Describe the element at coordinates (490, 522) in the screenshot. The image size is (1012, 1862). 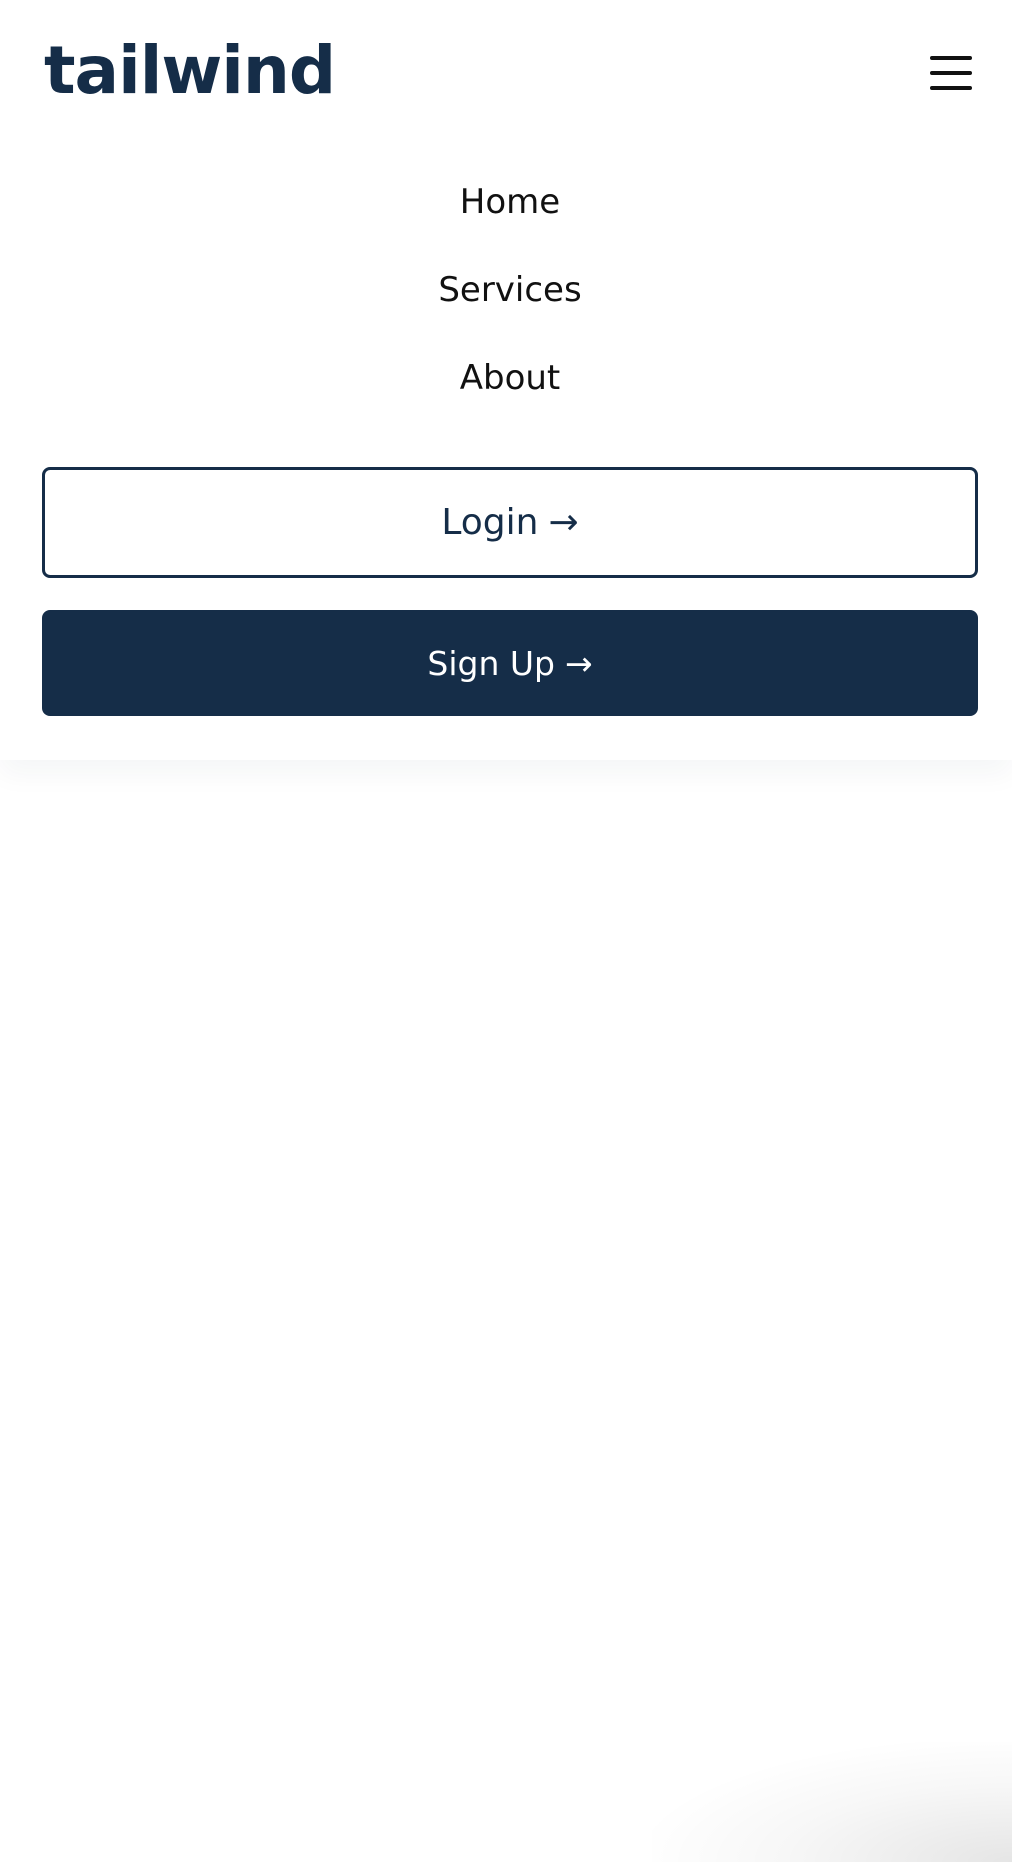
I see `login-button-label: Login` at that location.